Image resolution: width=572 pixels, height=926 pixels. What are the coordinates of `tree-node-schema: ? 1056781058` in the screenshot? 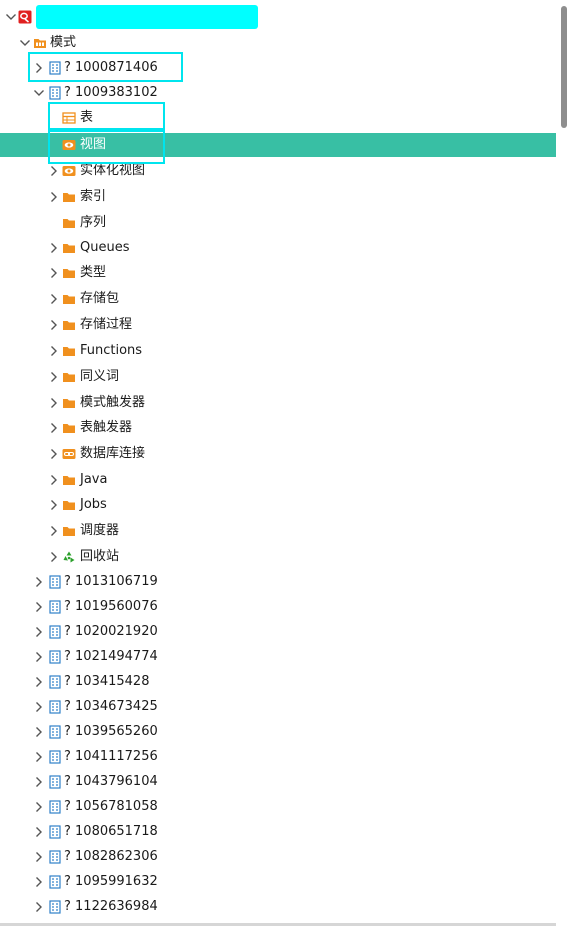 It's located at (278, 807).